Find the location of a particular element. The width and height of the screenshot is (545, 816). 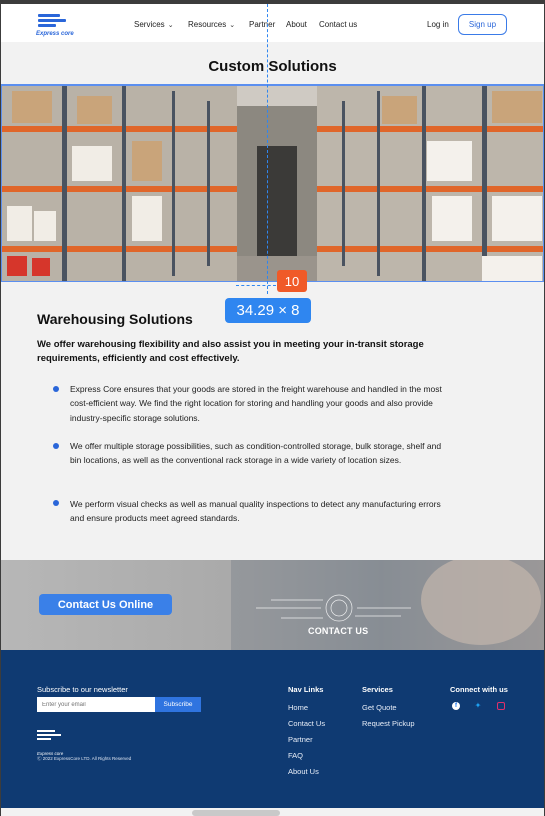

contact-us-image-caption: CONTACT US is located at coordinates (338, 631).